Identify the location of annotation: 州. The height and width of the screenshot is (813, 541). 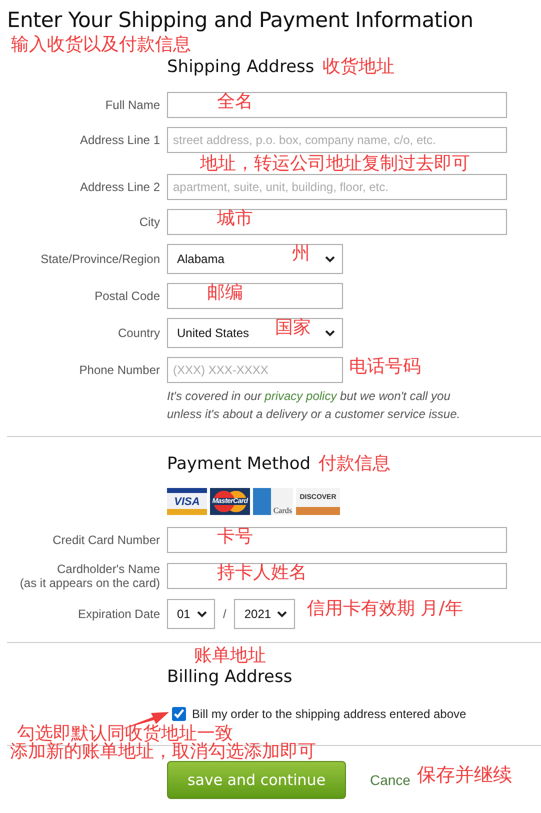
(301, 254).